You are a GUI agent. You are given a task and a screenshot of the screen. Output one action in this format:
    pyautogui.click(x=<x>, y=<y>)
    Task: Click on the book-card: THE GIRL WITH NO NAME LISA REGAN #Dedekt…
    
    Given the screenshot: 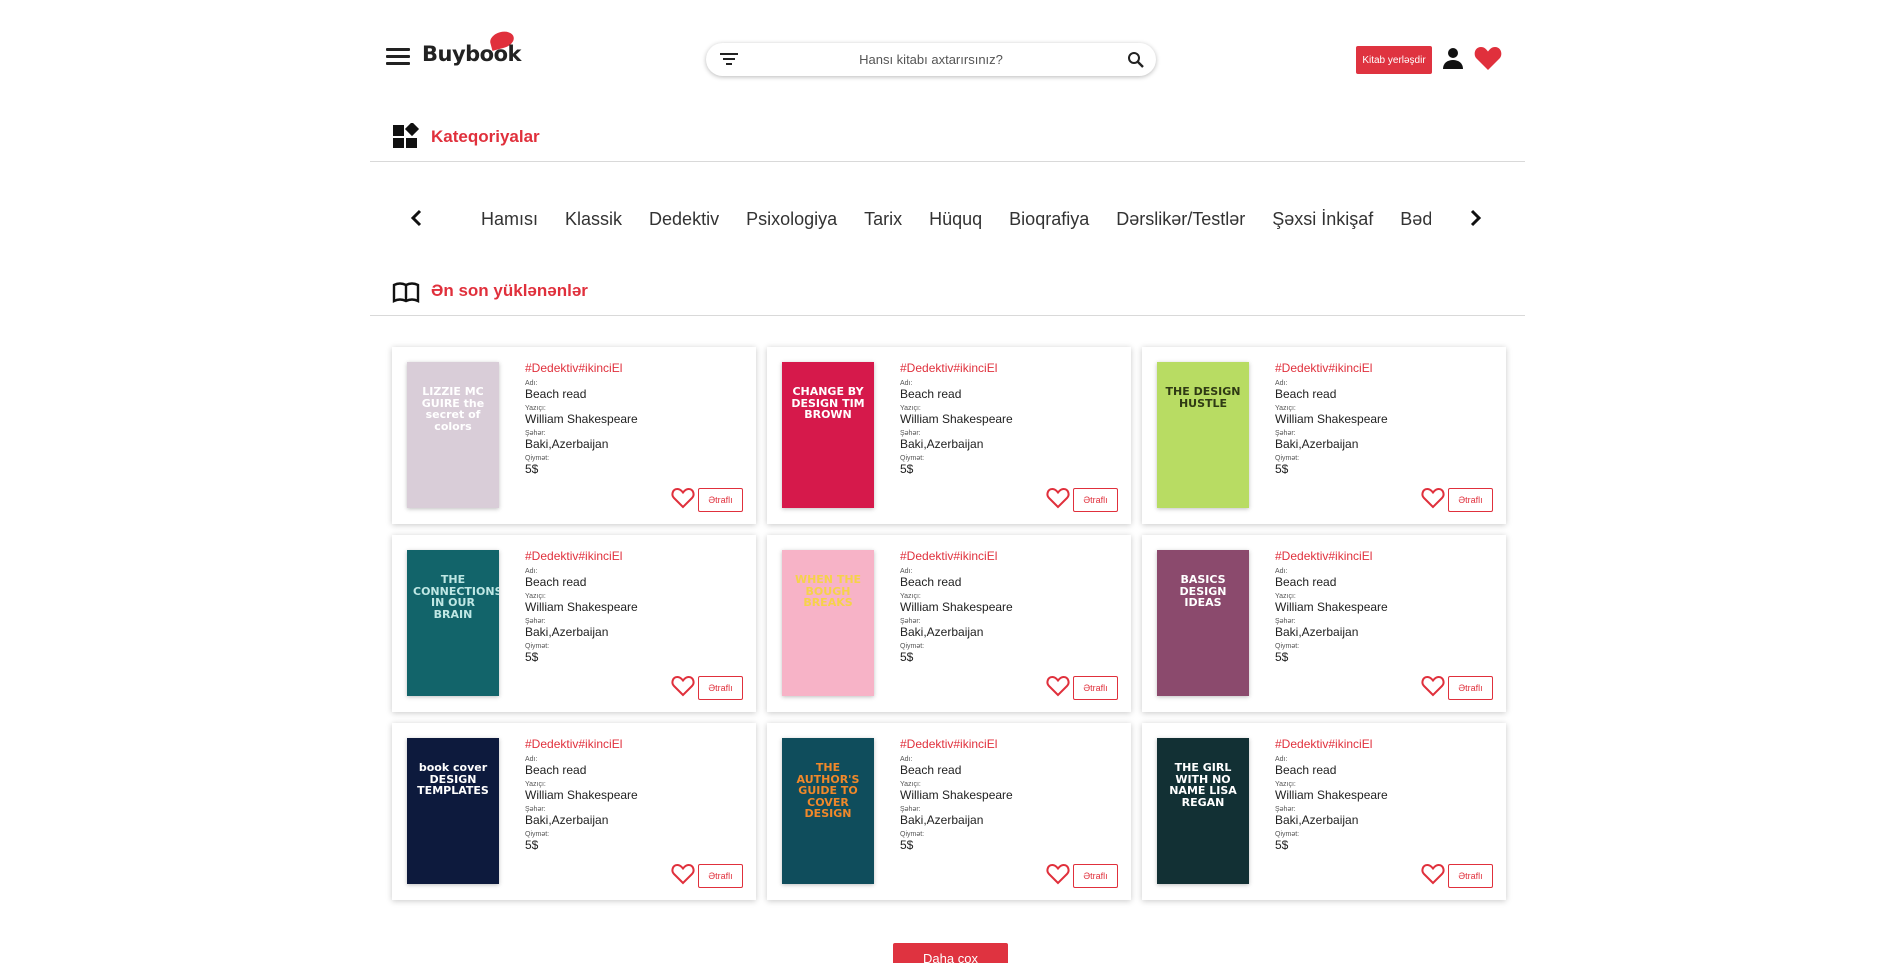 What is the action you would take?
    pyautogui.click(x=1324, y=811)
    